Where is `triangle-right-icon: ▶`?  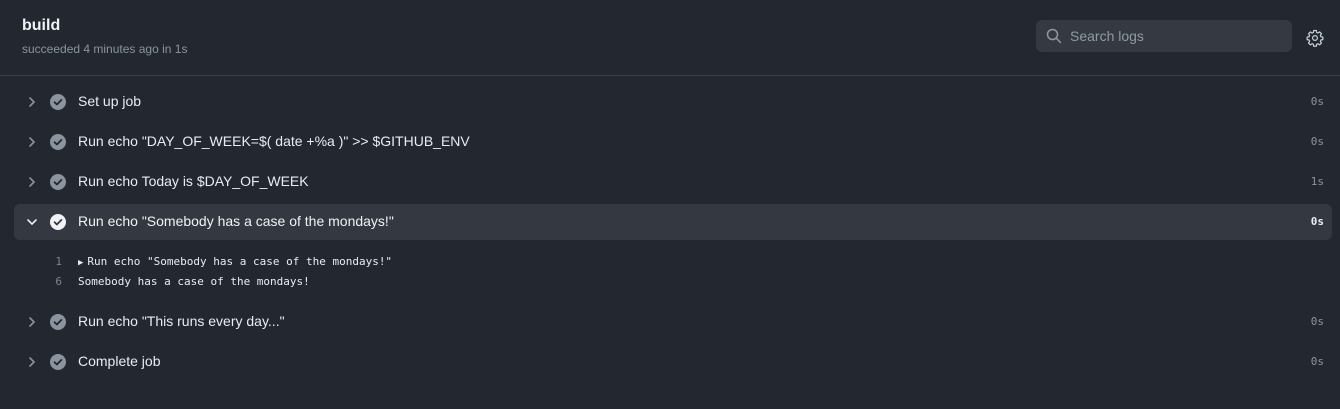 triangle-right-icon: ▶ is located at coordinates (80, 263).